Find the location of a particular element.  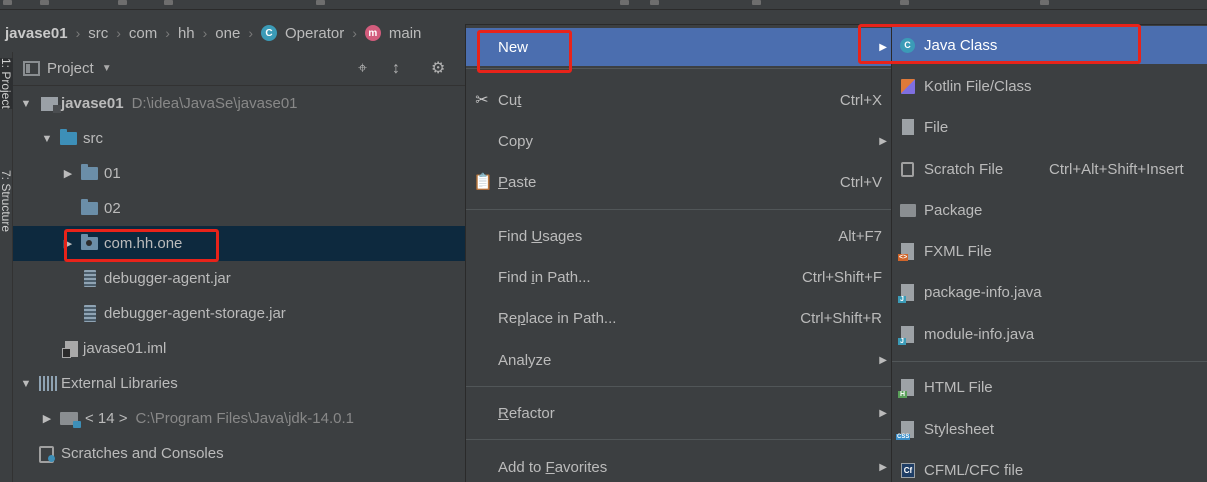

menu-item-label: Refactor is located at coordinates (526, 413).